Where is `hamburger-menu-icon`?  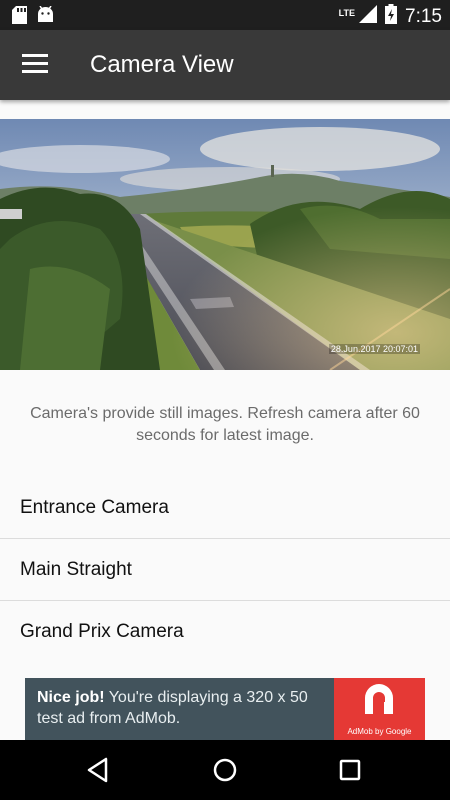
hamburger-menu-icon is located at coordinates (35, 65).